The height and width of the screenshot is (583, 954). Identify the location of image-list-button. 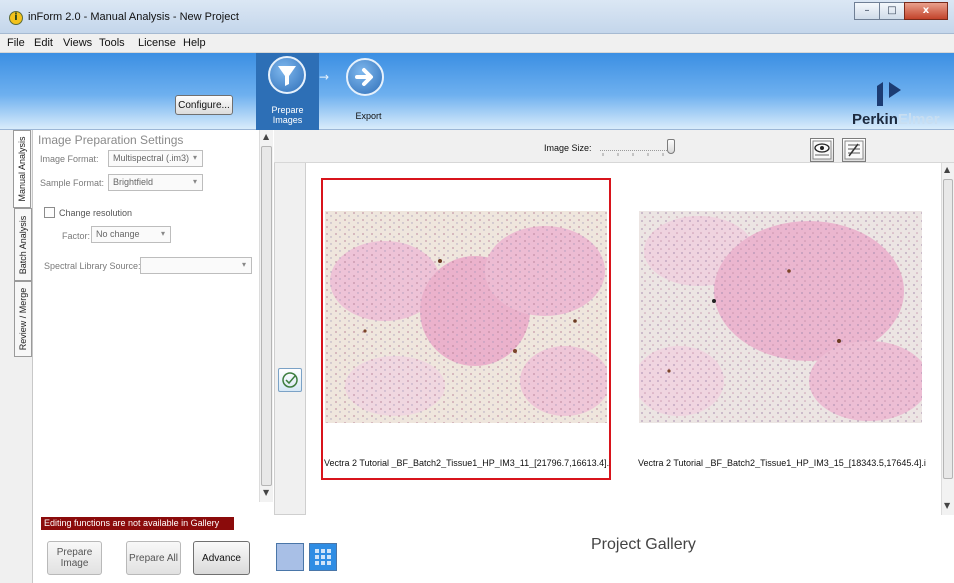
(854, 150).